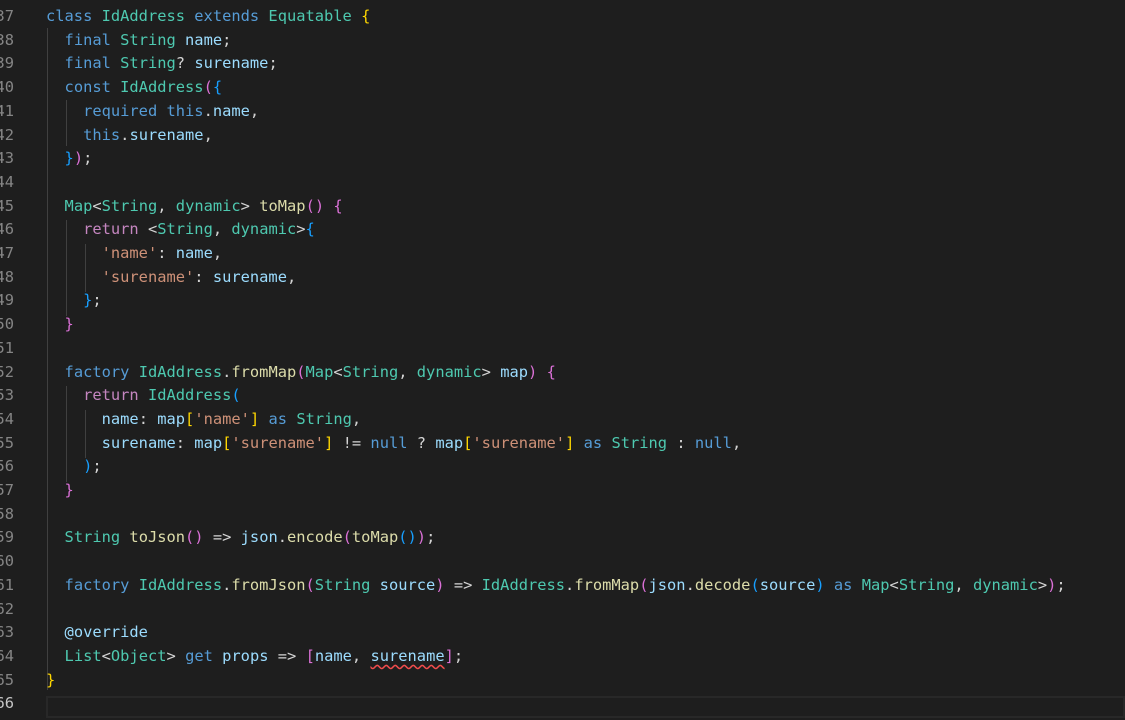 The height and width of the screenshot is (720, 1125). What do you see at coordinates (102, 134) in the screenshot?
I see `code-token: this` at bounding box center [102, 134].